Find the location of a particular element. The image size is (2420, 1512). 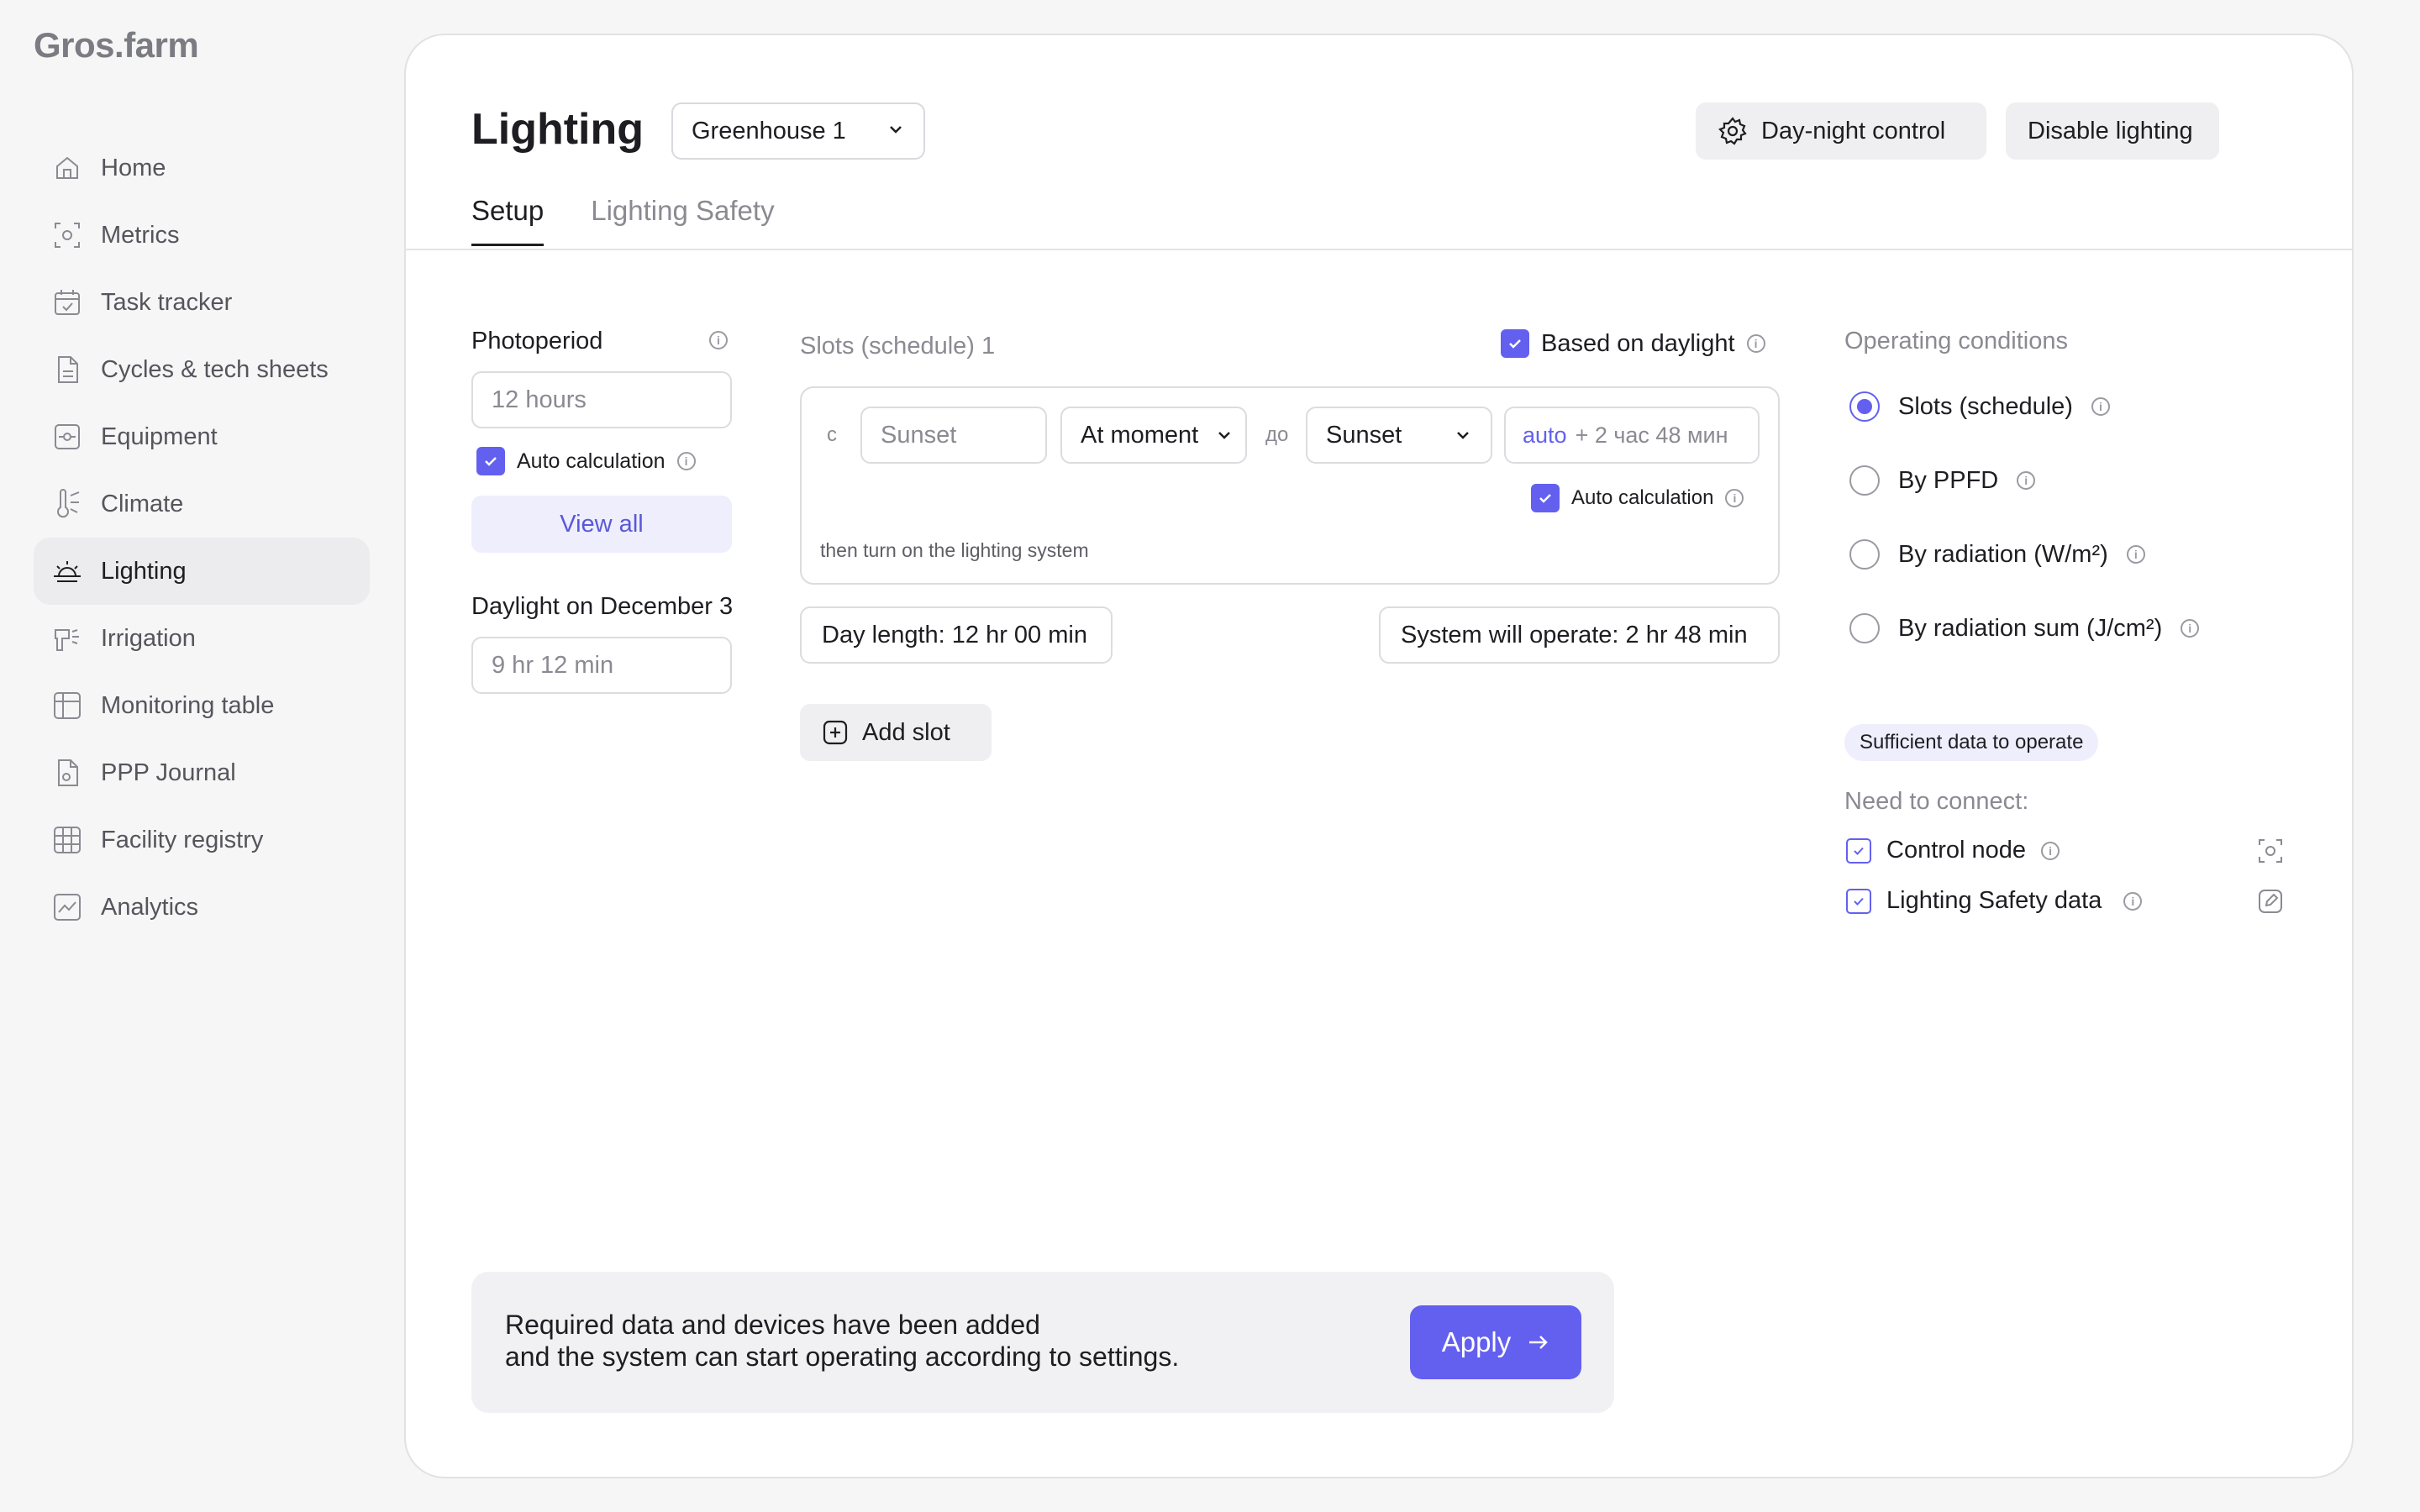

apply-button: Apply is located at coordinates (1496, 1342).